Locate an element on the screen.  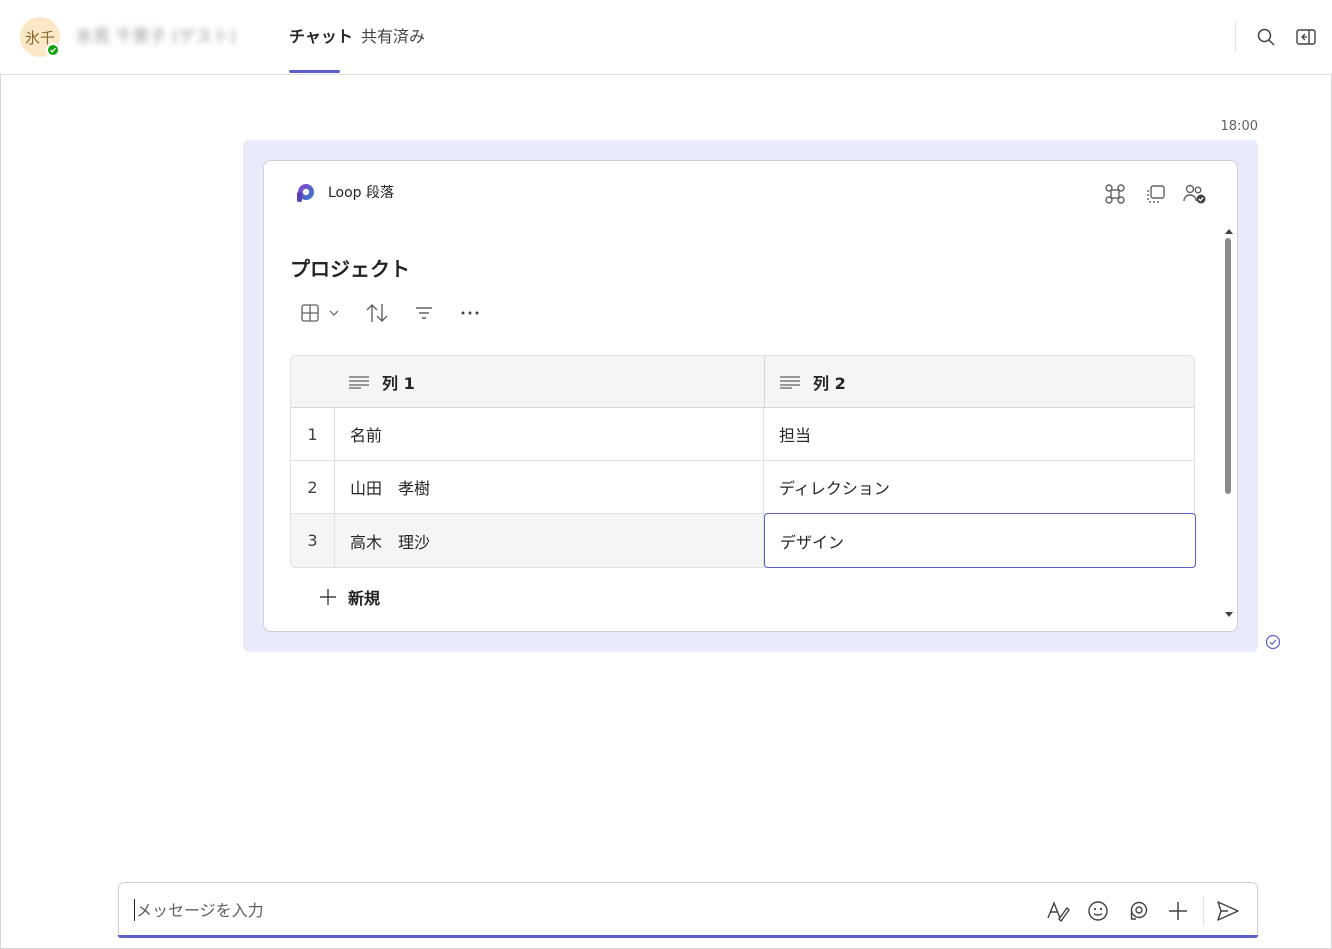
more-icon is located at coordinates (470, 313).